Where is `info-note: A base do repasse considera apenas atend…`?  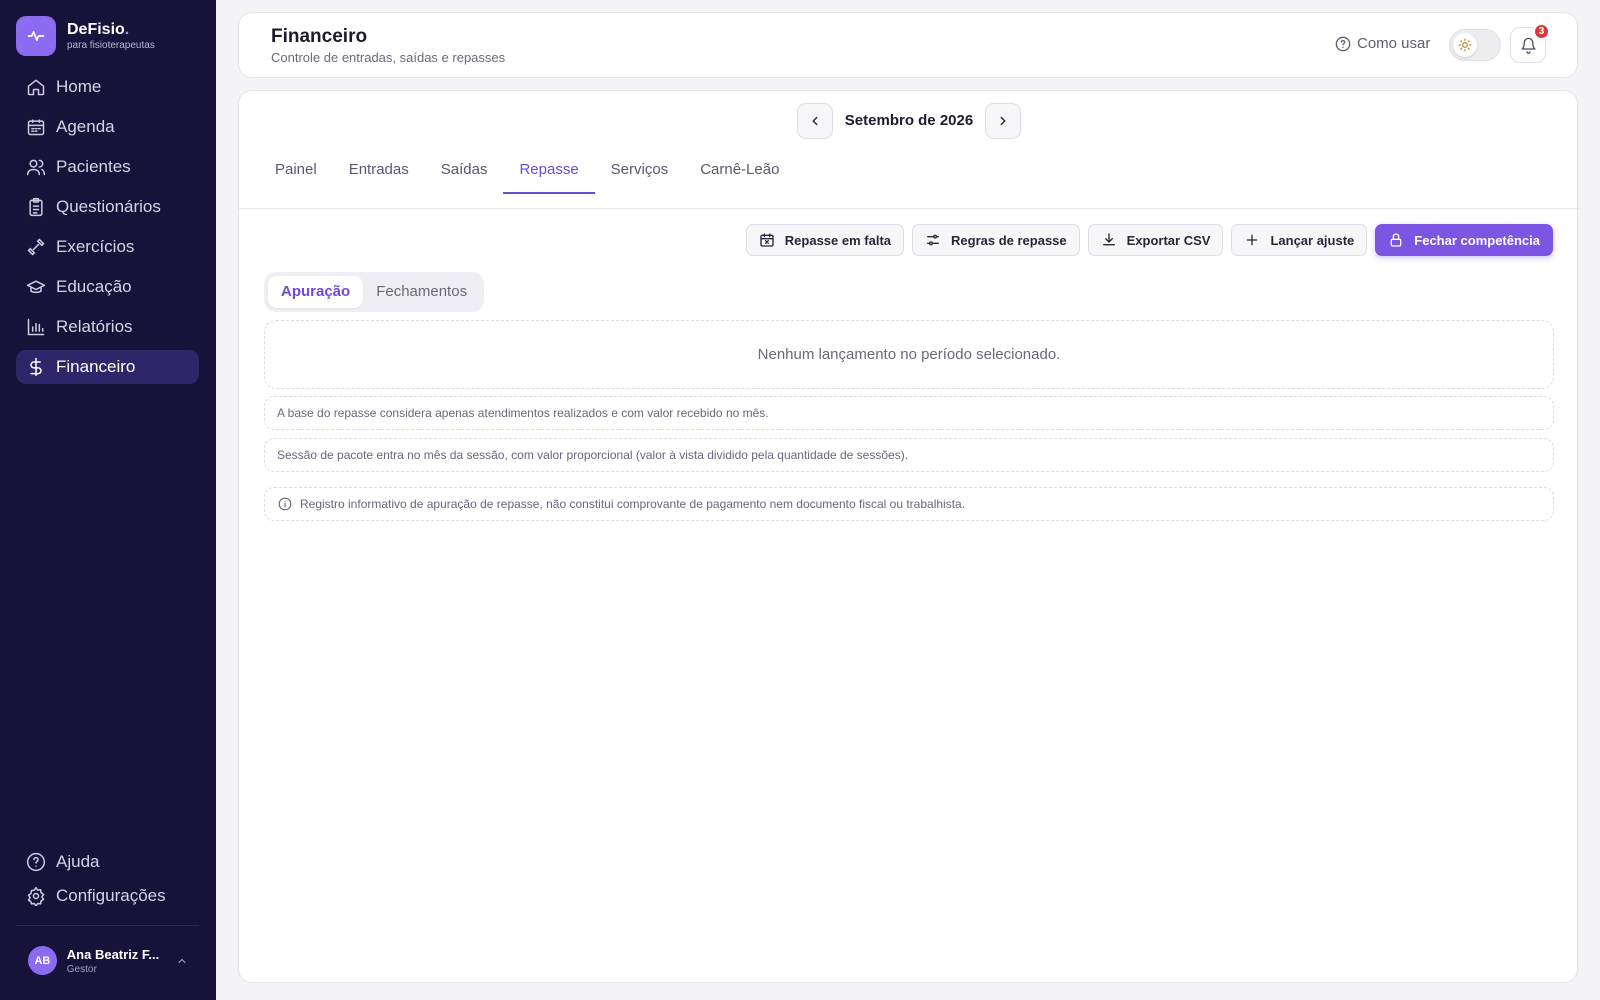 info-note: A base do repasse considera apenas atend… is located at coordinates (909, 413).